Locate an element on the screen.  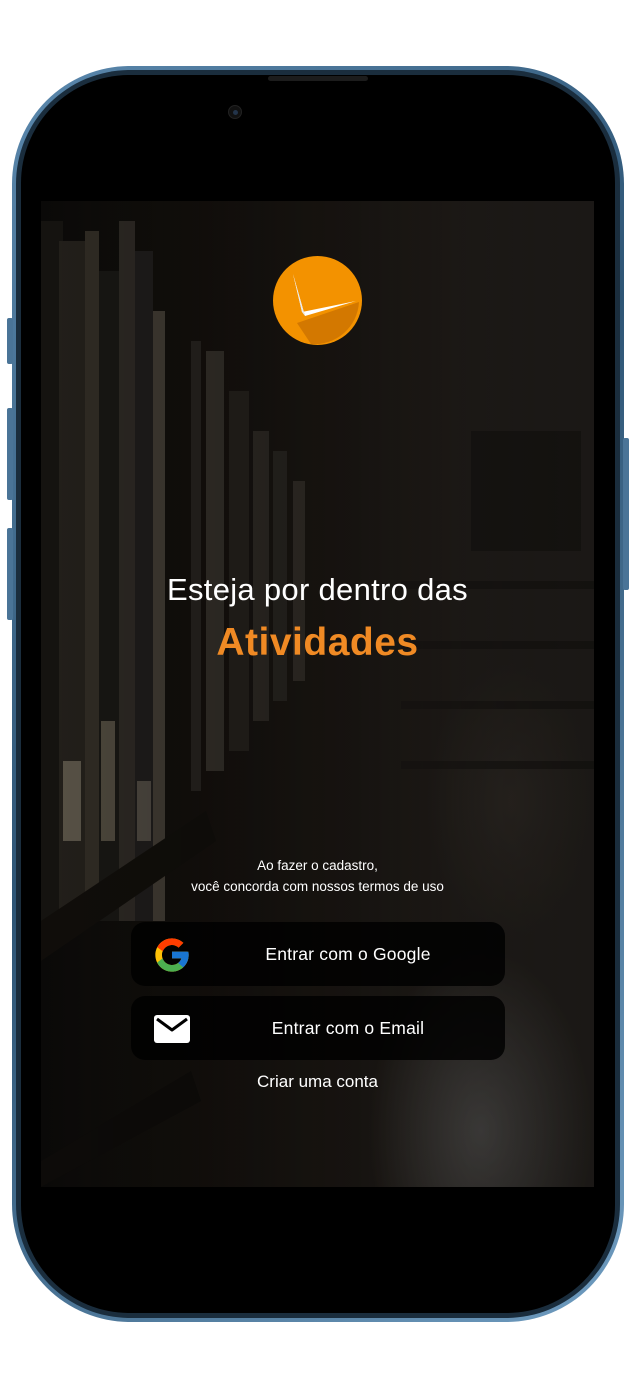
front-camera is located at coordinates (235, 112).